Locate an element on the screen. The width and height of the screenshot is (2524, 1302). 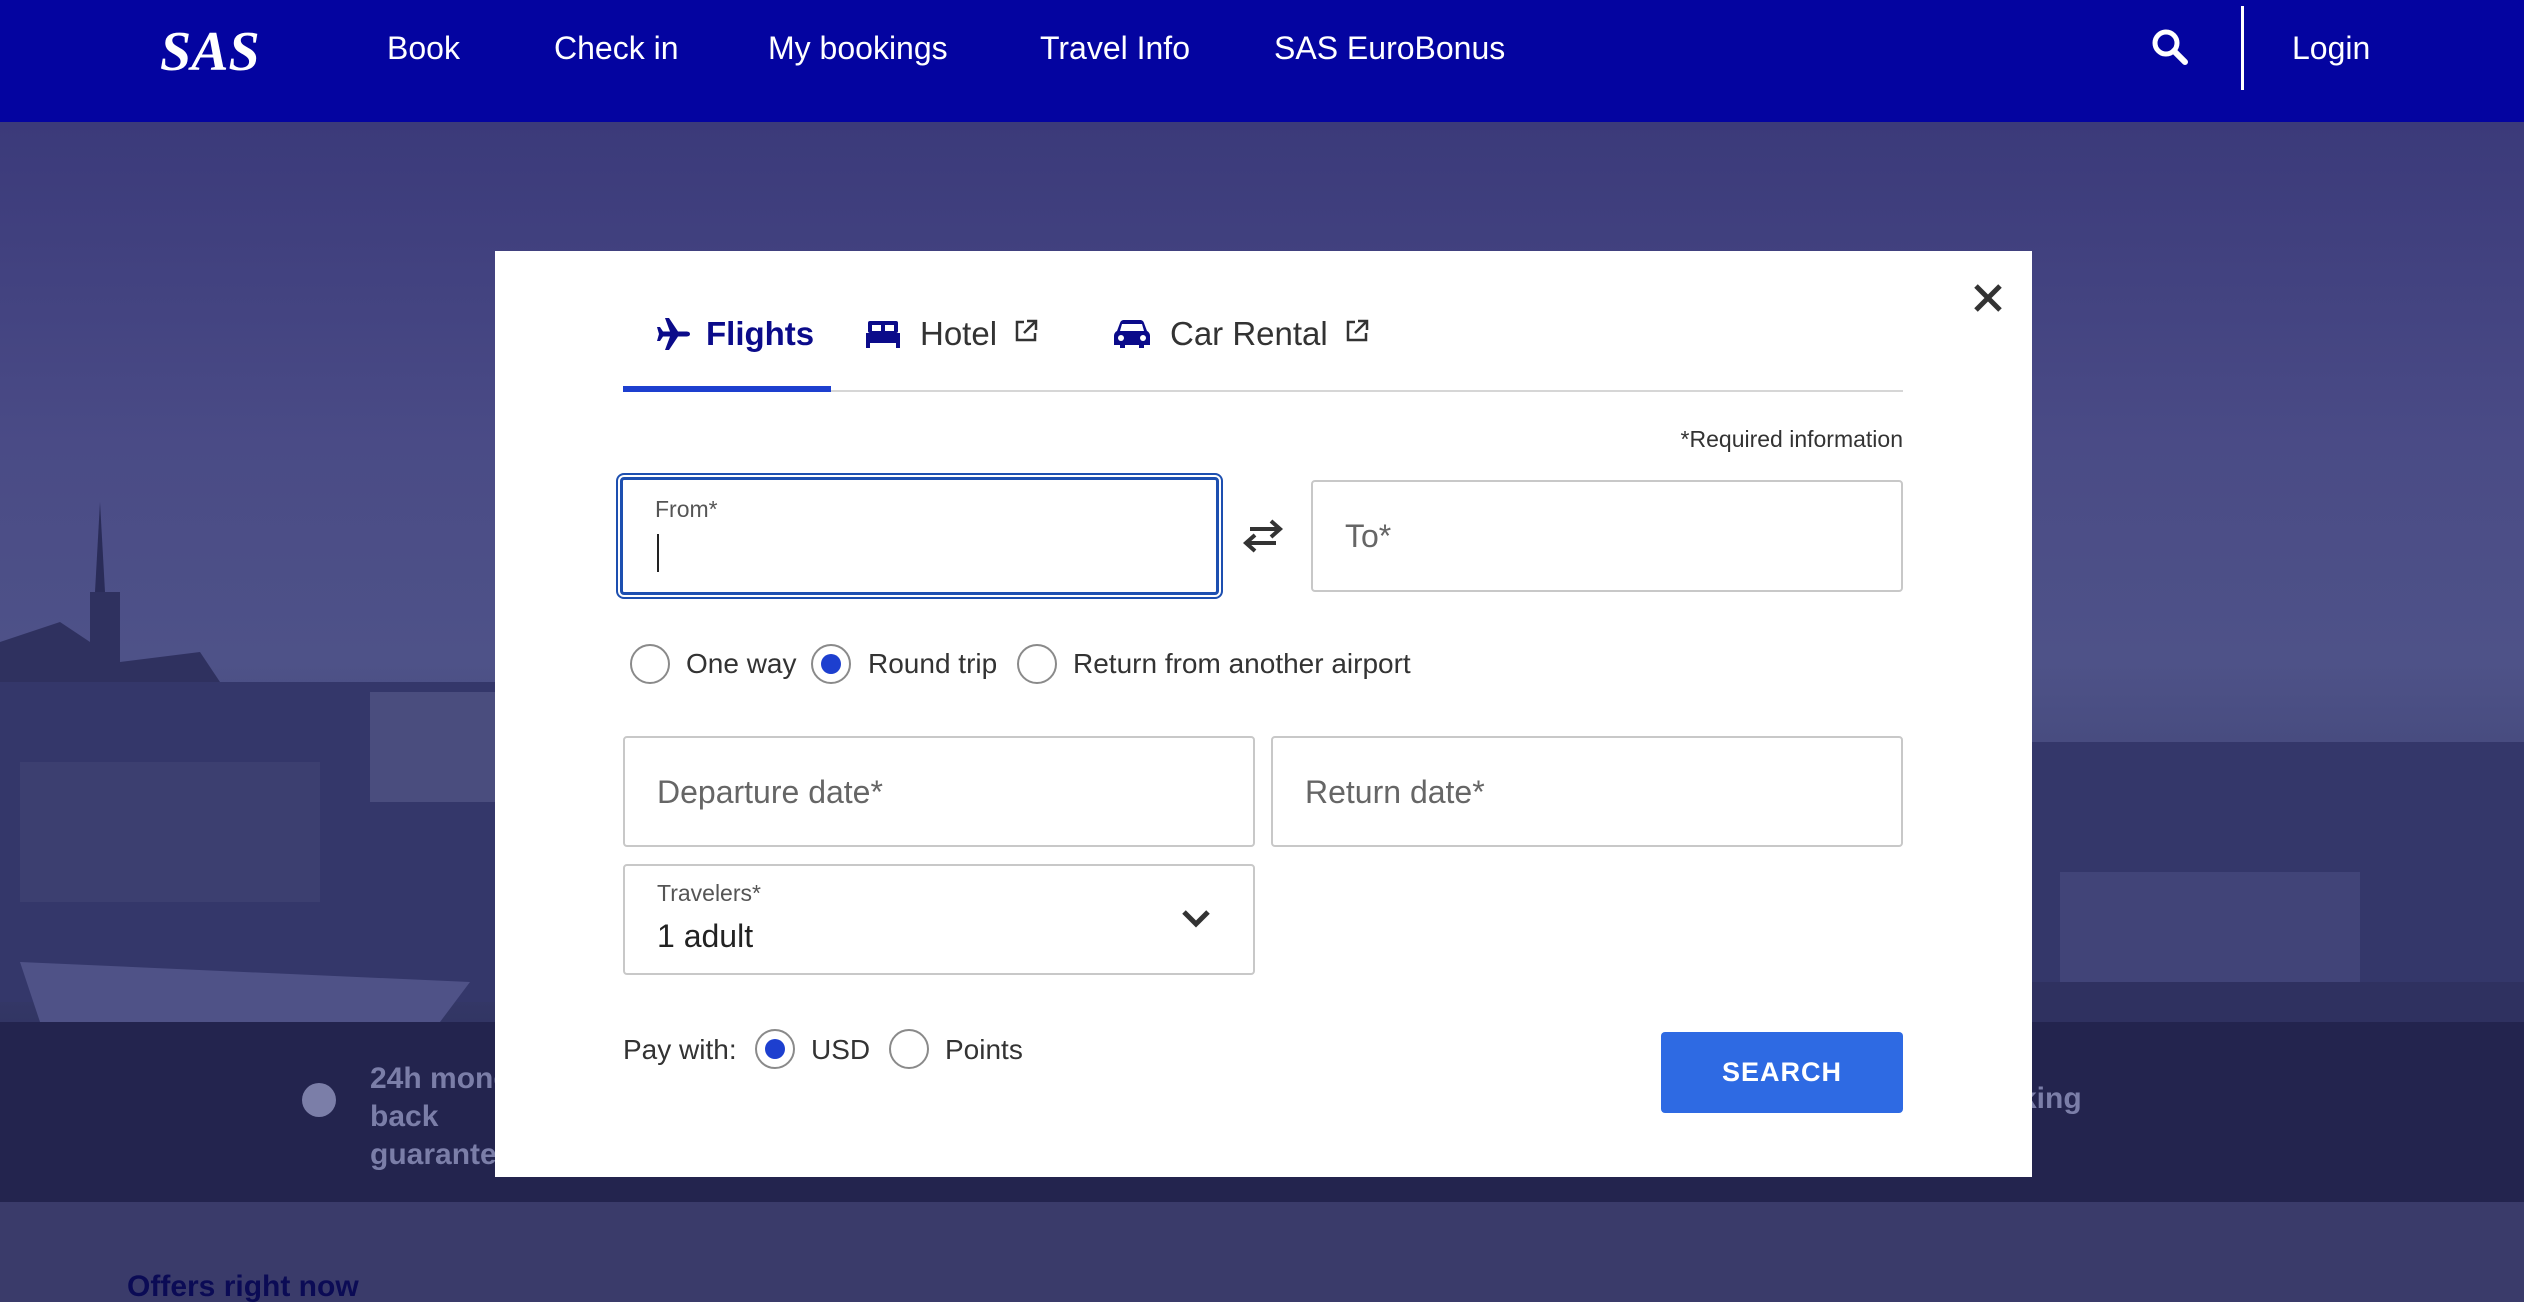
tab-flights-label: Flights is located at coordinates (760, 333).